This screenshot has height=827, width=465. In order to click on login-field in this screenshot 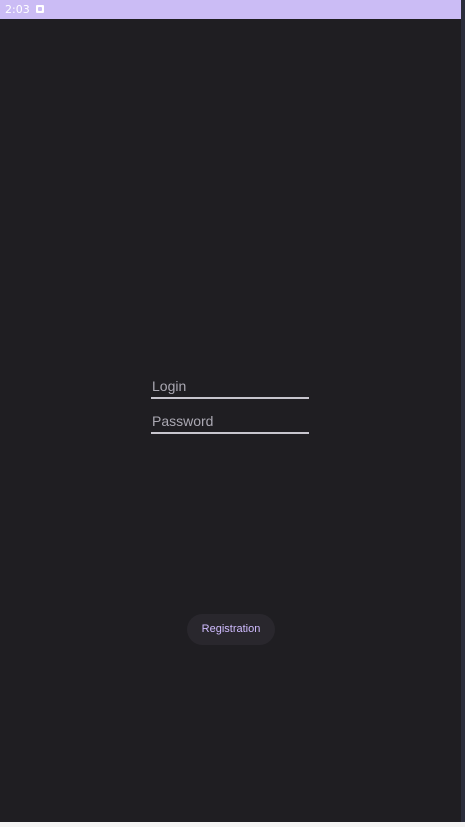, I will do `click(230, 387)`.